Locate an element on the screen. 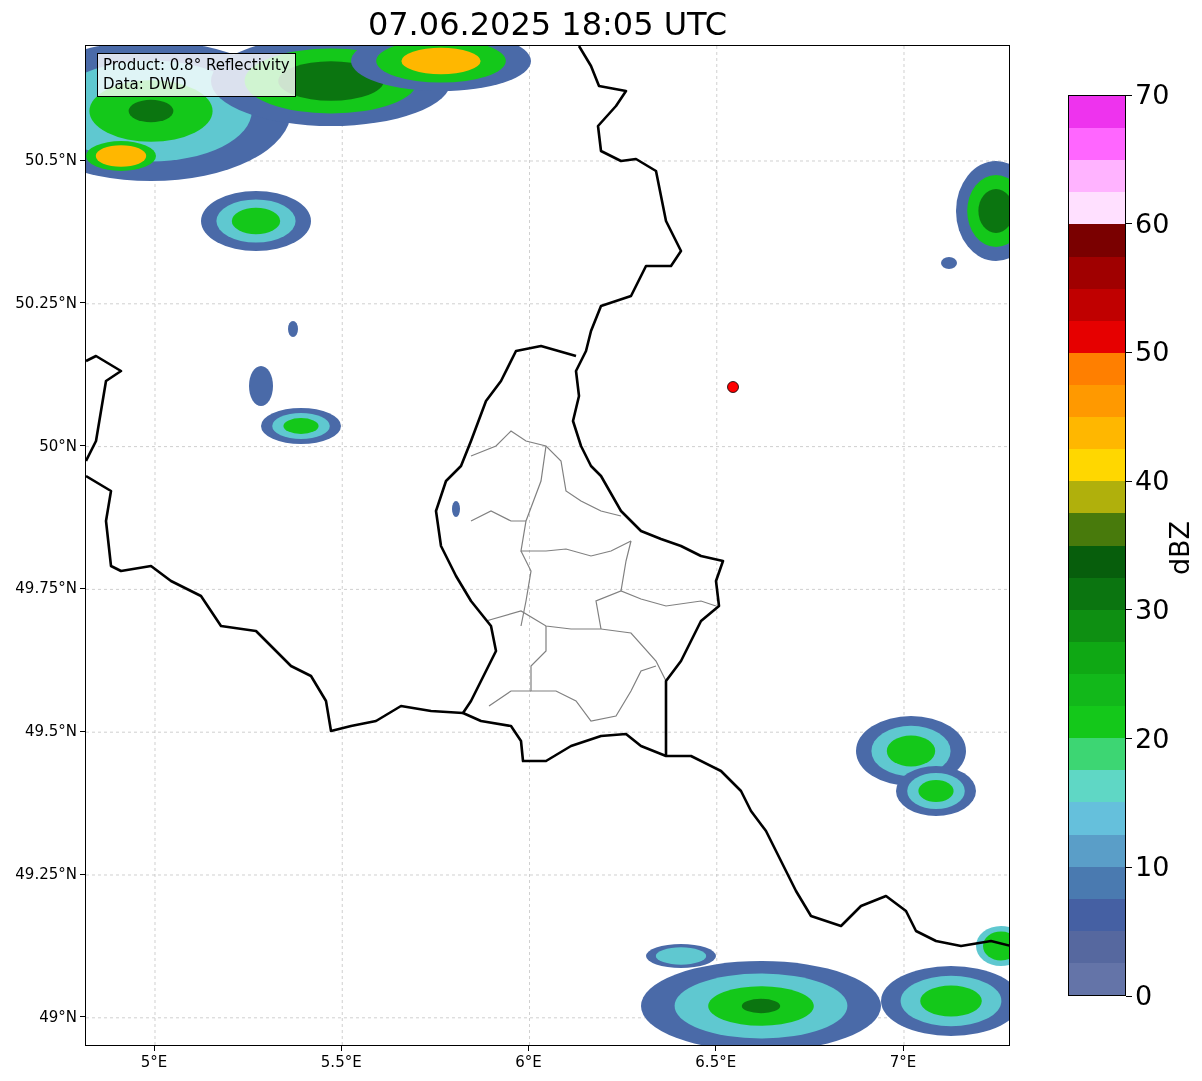  y-tick-label: 49°N is located at coordinates (57, 1016).